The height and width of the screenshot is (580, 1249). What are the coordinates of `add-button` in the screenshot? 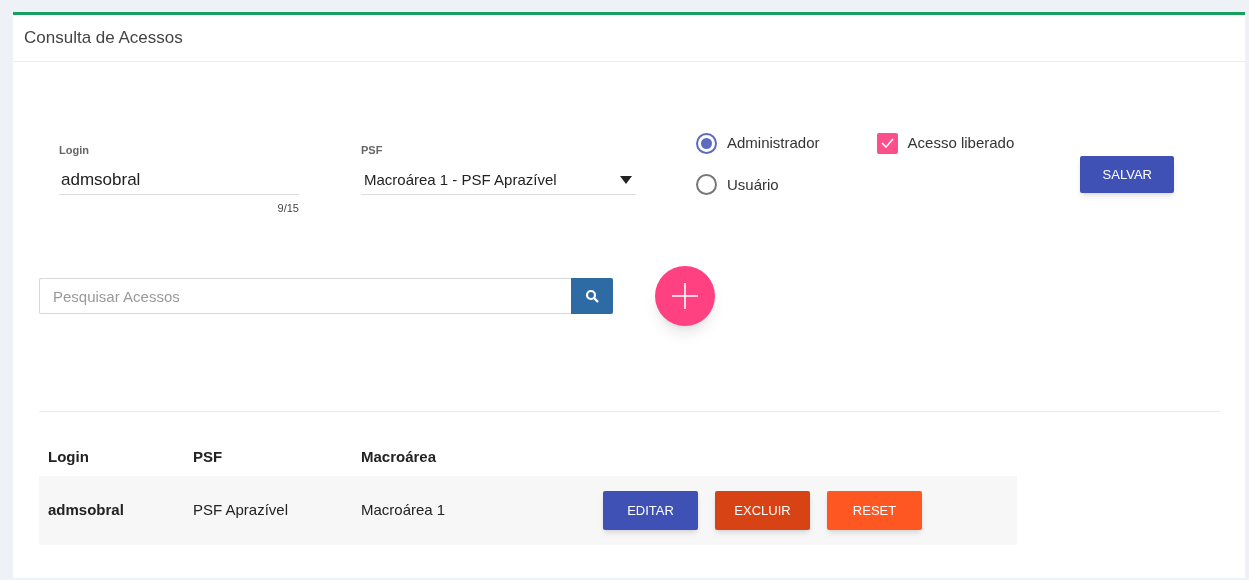 It's located at (685, 296).